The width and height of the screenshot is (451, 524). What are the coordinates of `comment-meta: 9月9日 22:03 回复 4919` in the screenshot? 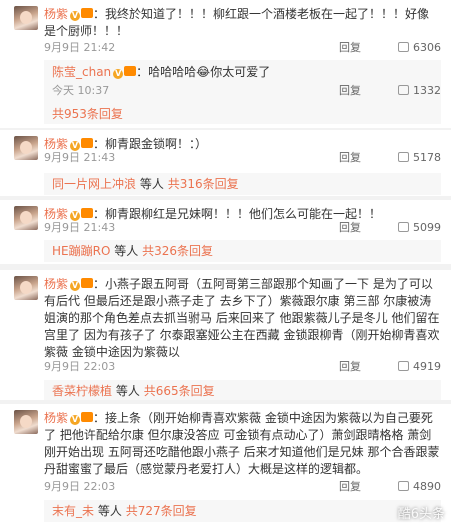 It's located at (242, 367).